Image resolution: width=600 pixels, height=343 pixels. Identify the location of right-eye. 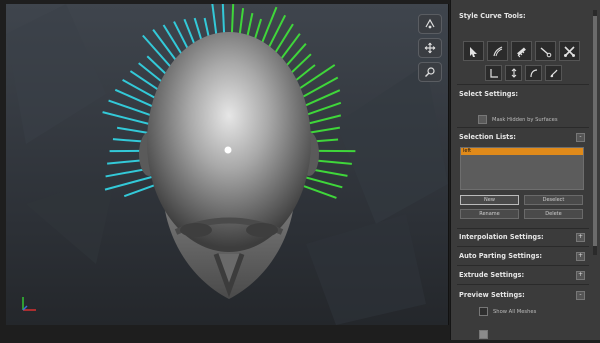
(262, 230).